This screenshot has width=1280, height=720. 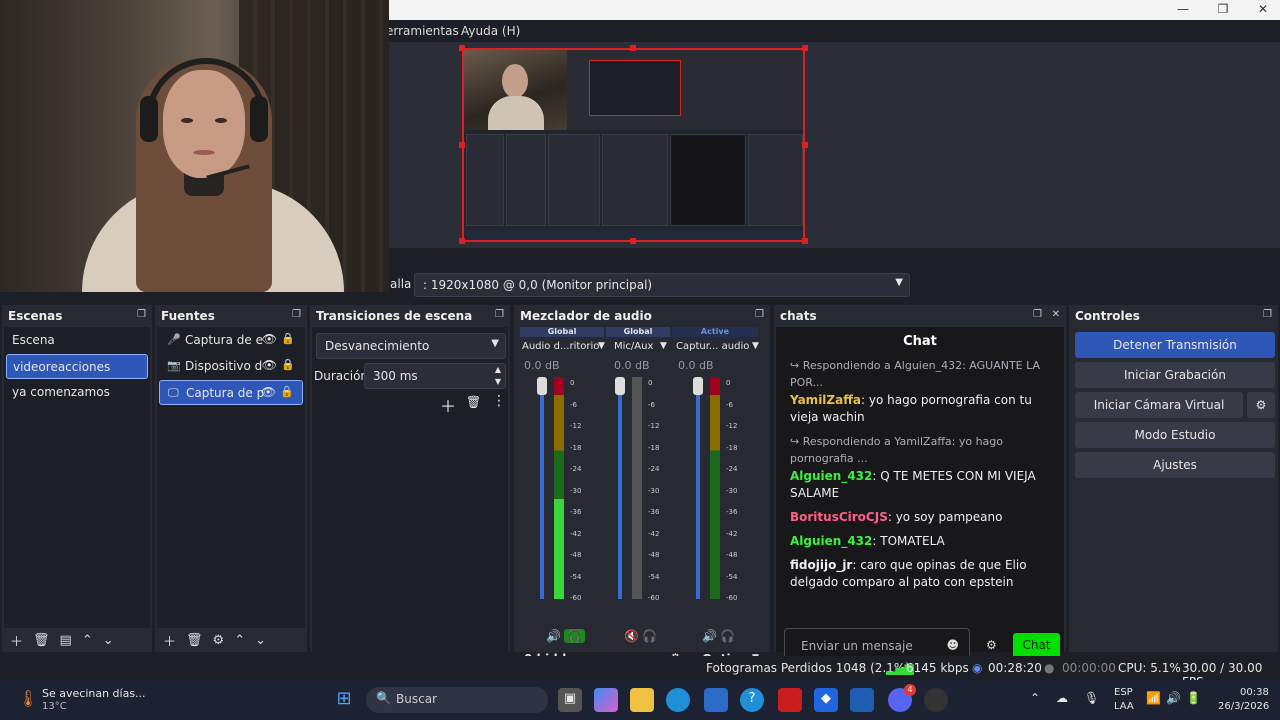 I want to click on chevron-up-icon: ⌃, so click(x=1035, y=698).